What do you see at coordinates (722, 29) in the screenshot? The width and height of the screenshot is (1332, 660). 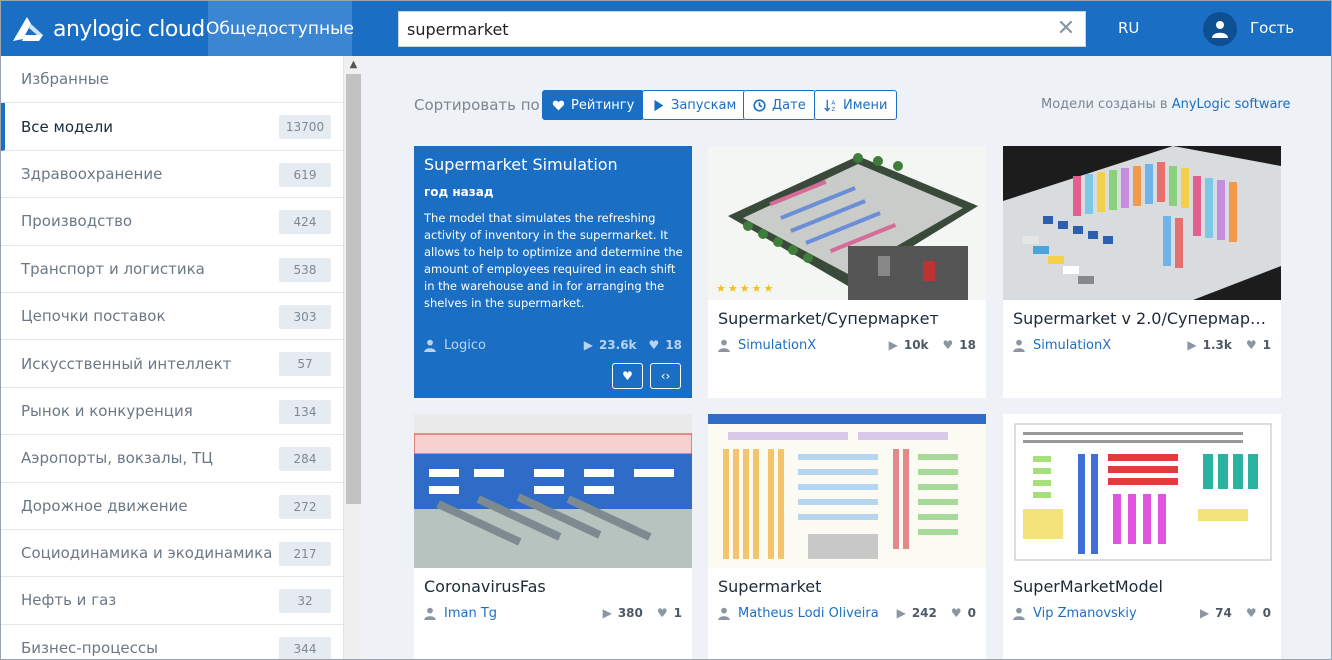 I see `search-input` at bounding box center [722, 29].